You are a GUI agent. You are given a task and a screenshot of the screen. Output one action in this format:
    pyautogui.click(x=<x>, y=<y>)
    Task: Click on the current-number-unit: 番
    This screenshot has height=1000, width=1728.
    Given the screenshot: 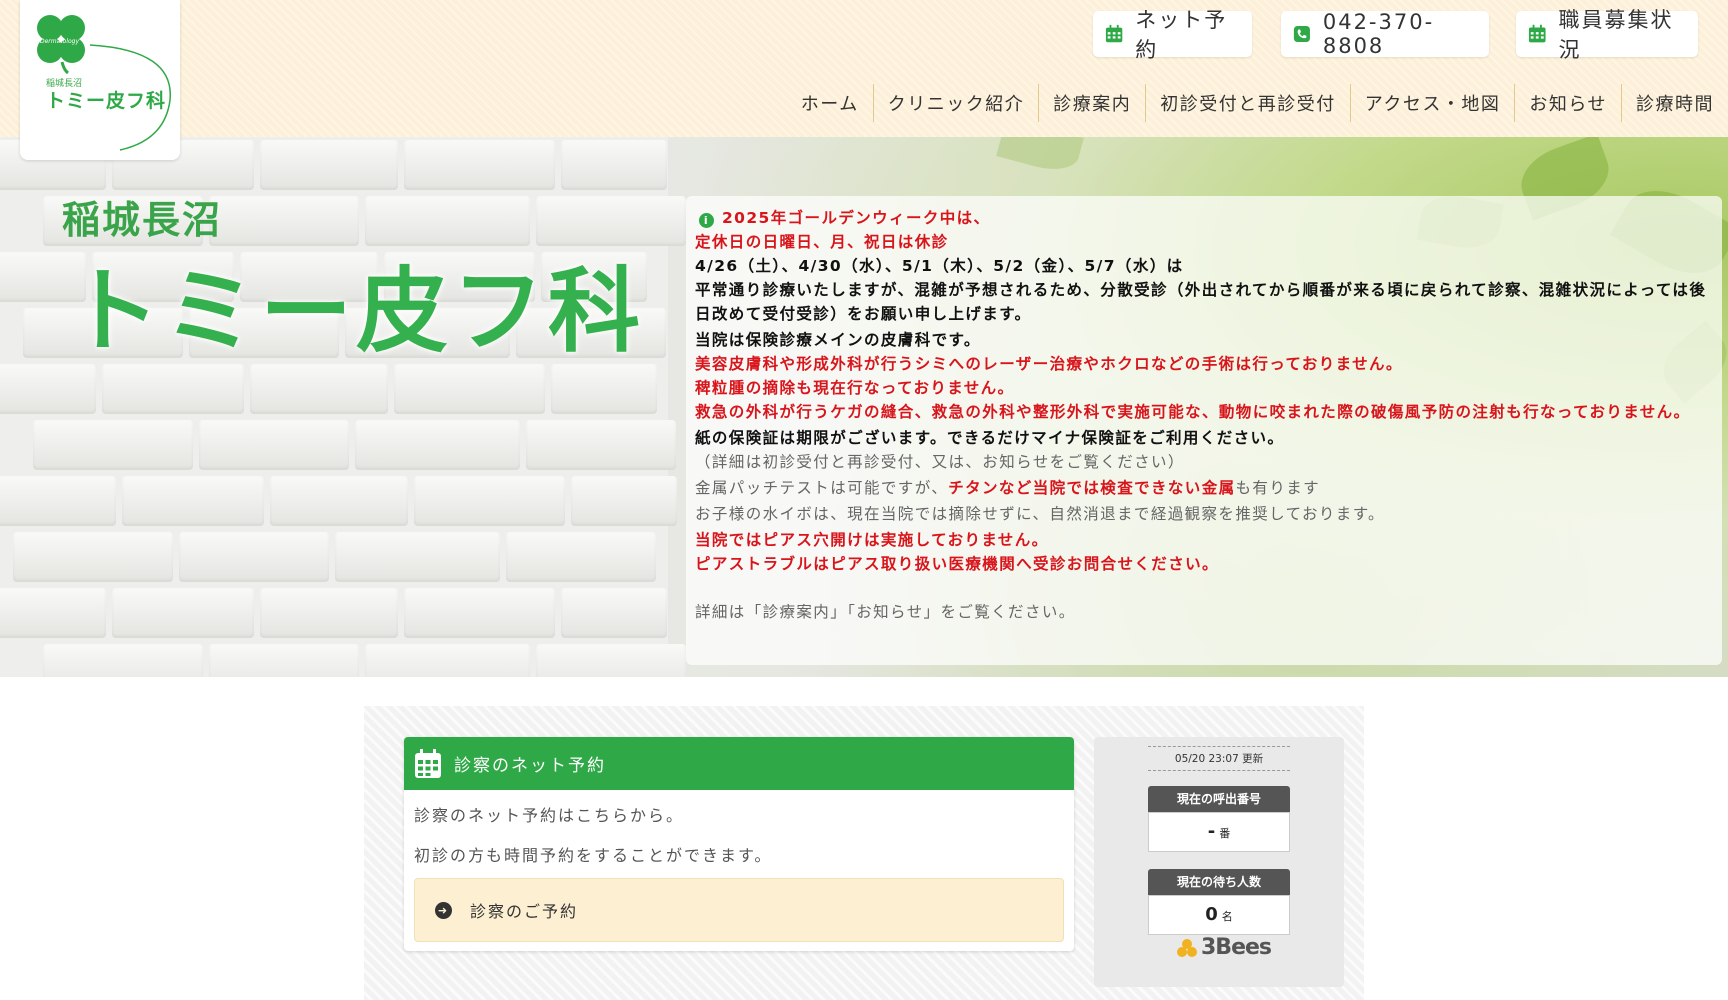 What is the action you would take?
    pyautogui.click(x=1225, y=833)
    